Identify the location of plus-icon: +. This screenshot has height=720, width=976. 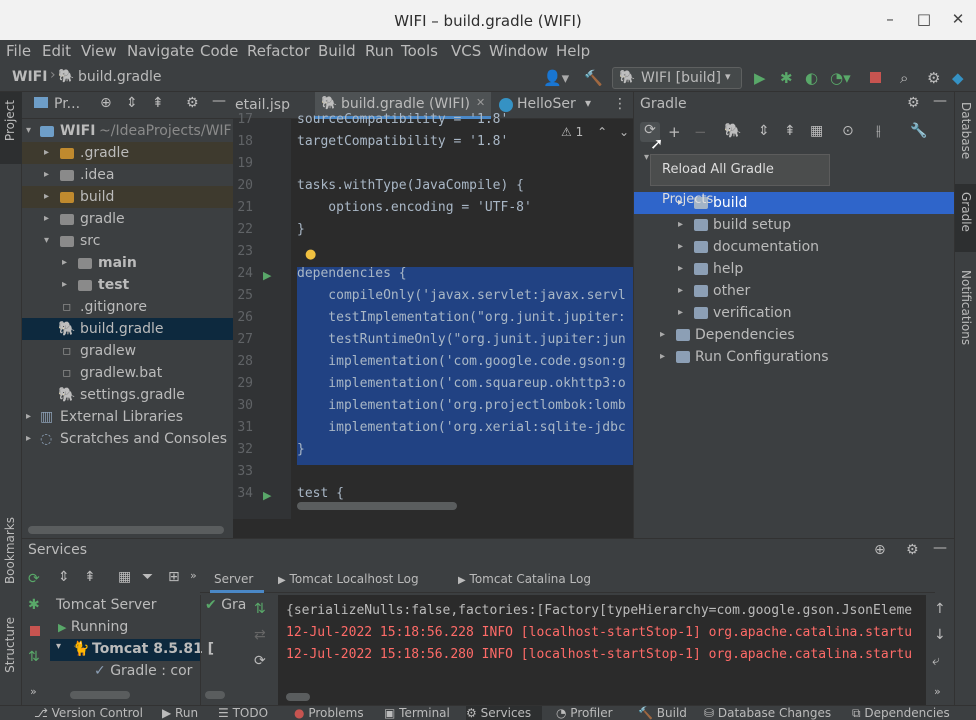
(674, 132).